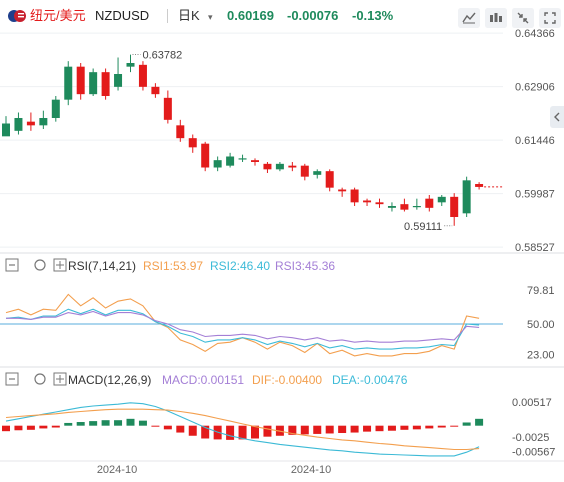 The height and width of the screenshot is (482, 564). What do you see at coordinates (313, 15) in the screenshot?
I see `price-change: -0.00076` at bounding box center [313, 15].